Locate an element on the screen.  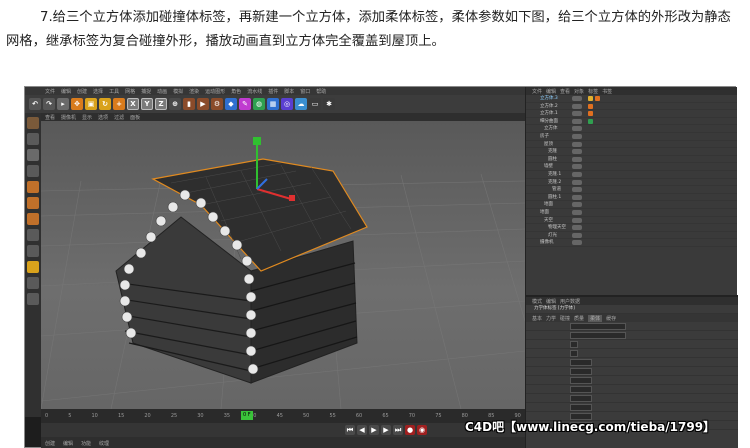
render-region-icon: ▮ is located at coordinates (189, 104).